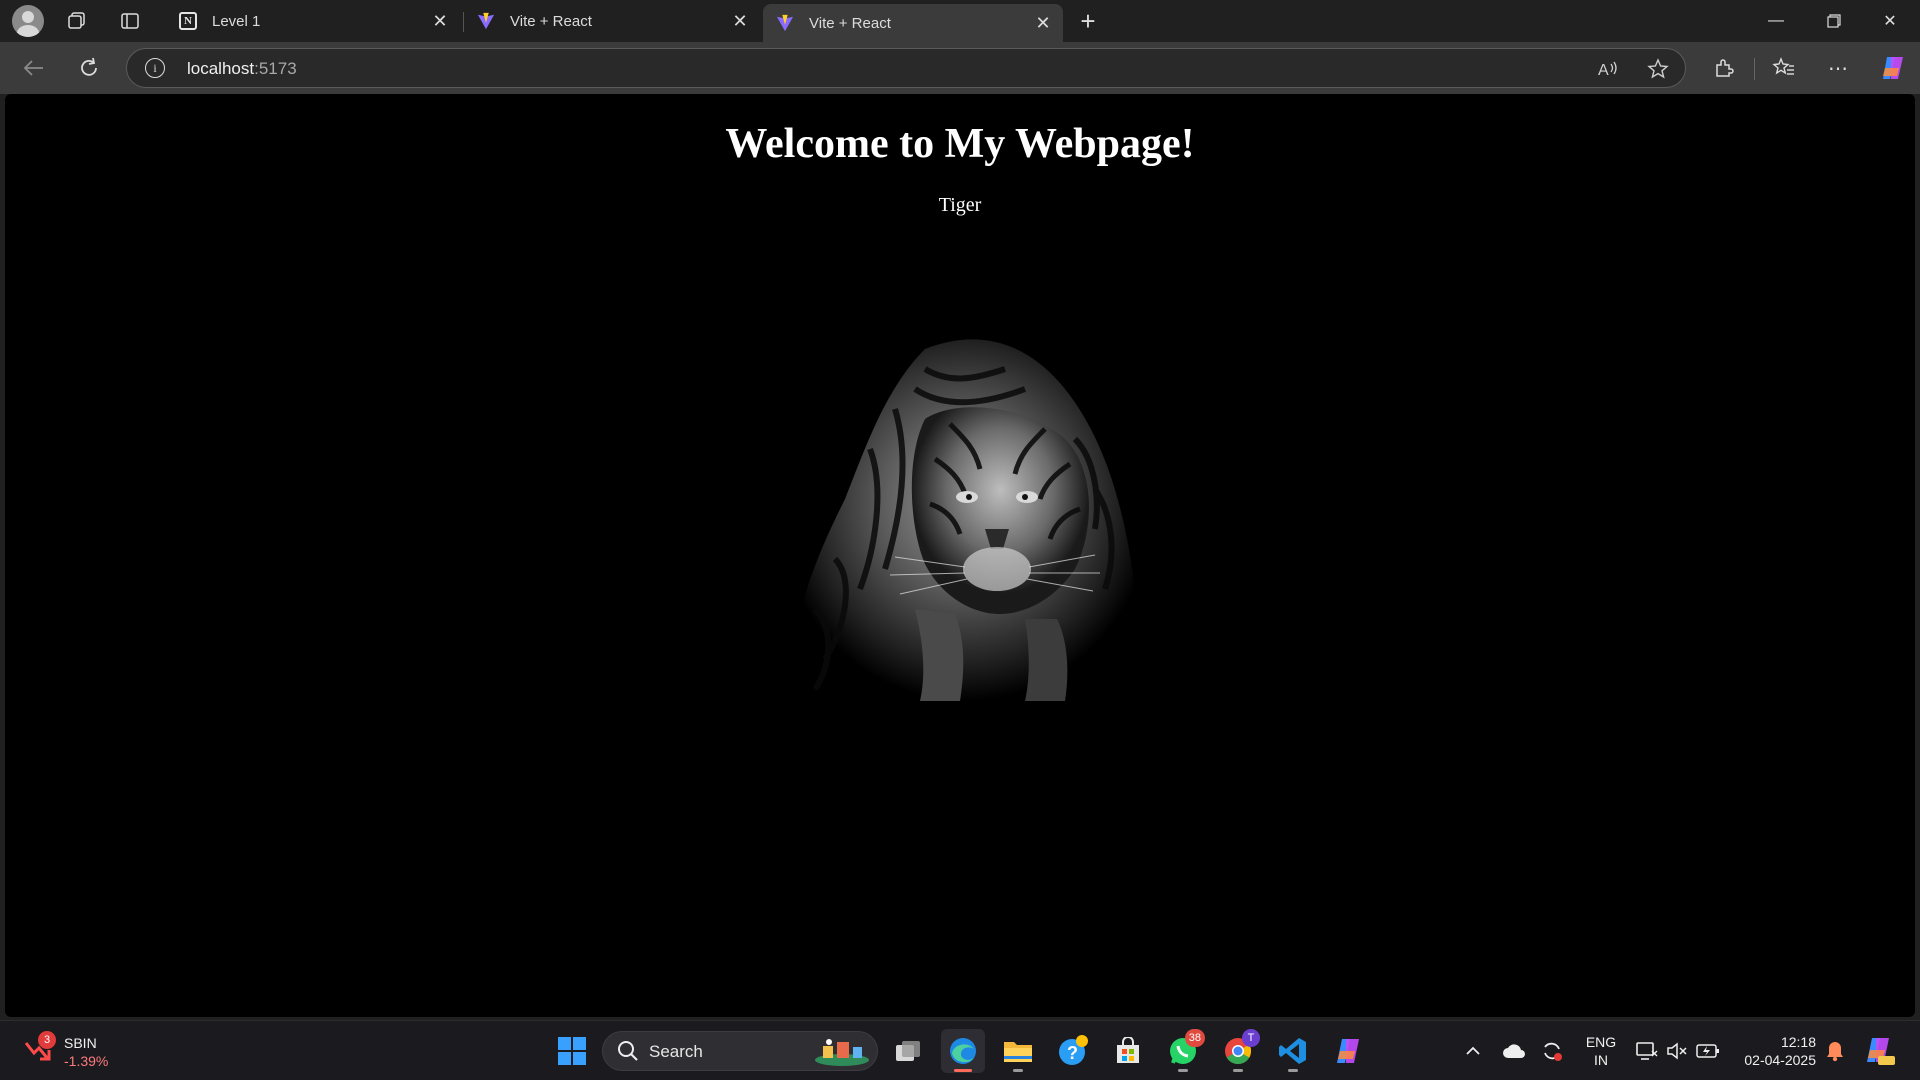 Image resolution: width=1920 pixels, height=1080 pixels. What do you see at coordinates (1893, 68) in the screenshot?
I see `copilot-icon` at bounding box center [1893, 68].